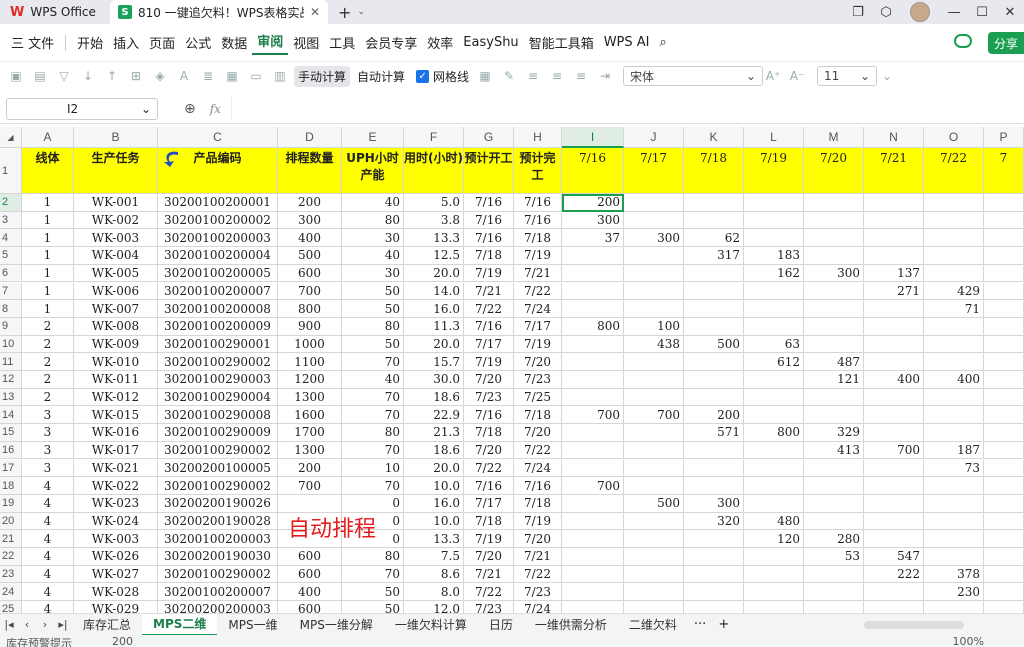 The width and height of the screenshot is (1024, 647). What do you see at coordinates (198, 42) in the screenshot?
I see `menu-formula: 公式` at bounding box center [198, 42].